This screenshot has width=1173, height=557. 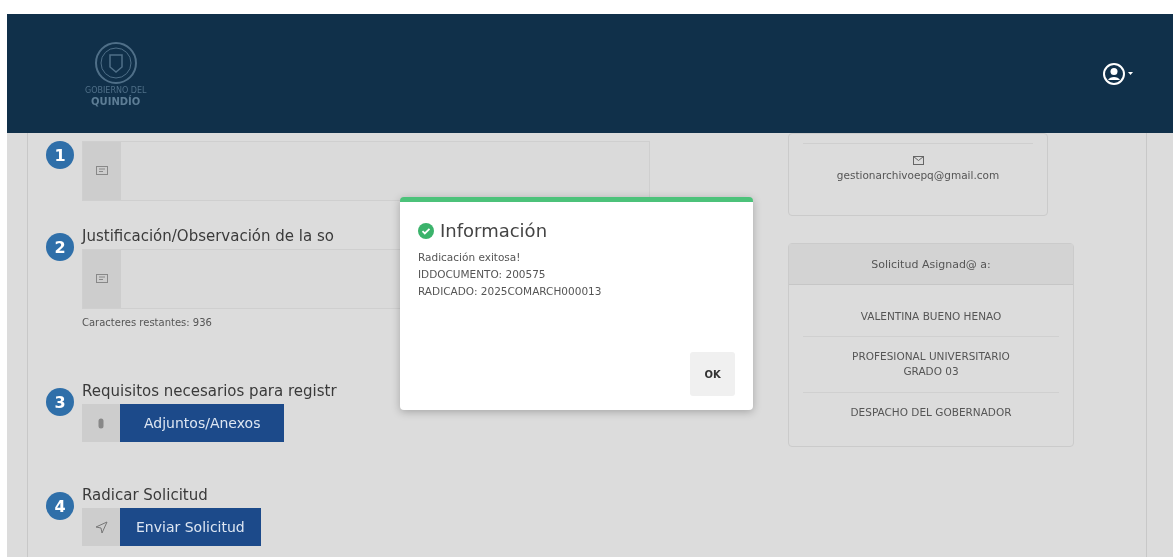 What do you see at coordinates (482, 274) in the screenshot?
I see `dialog-message: IDDOCUMENTO: 200575` at bounding box center [482, 274].